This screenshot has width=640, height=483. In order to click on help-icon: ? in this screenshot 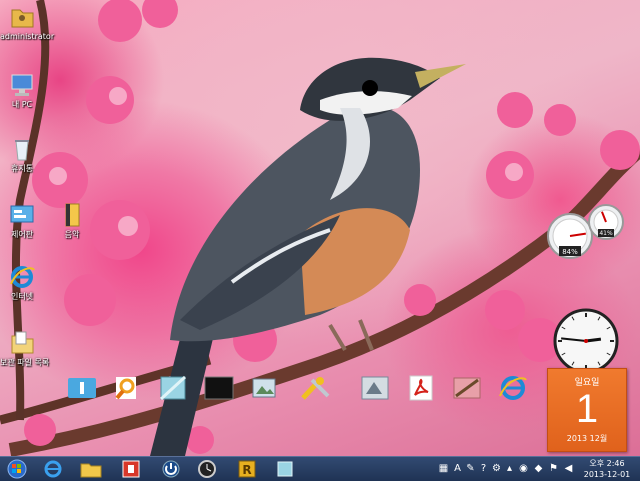, I will do `click(483, 468)`.